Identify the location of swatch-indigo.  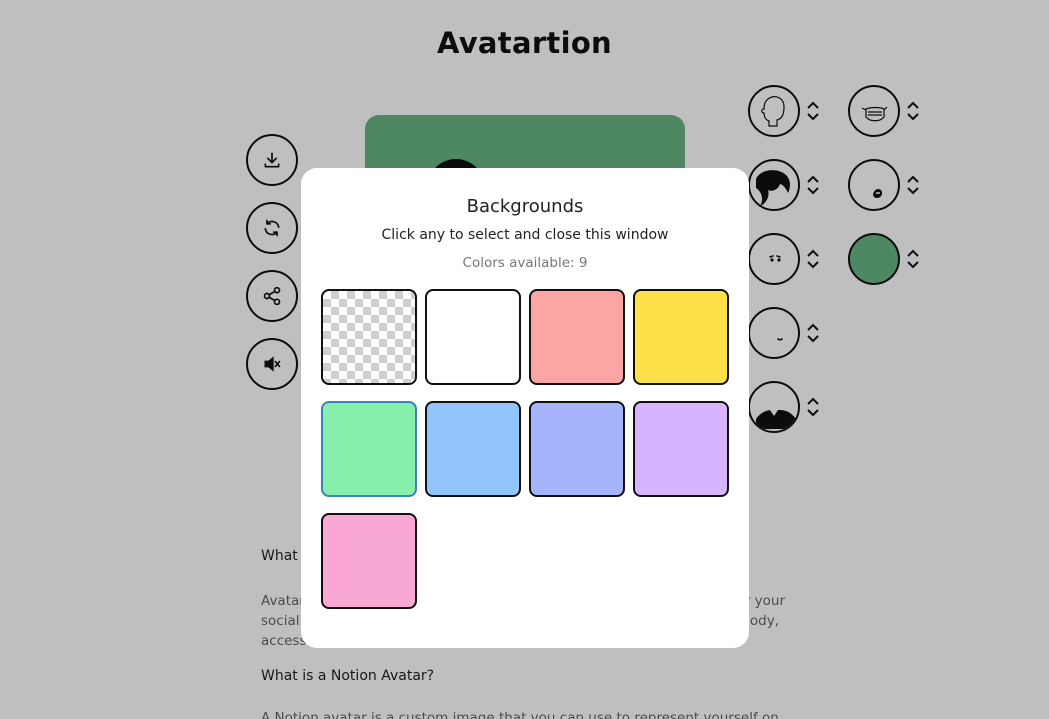
(577, 449).